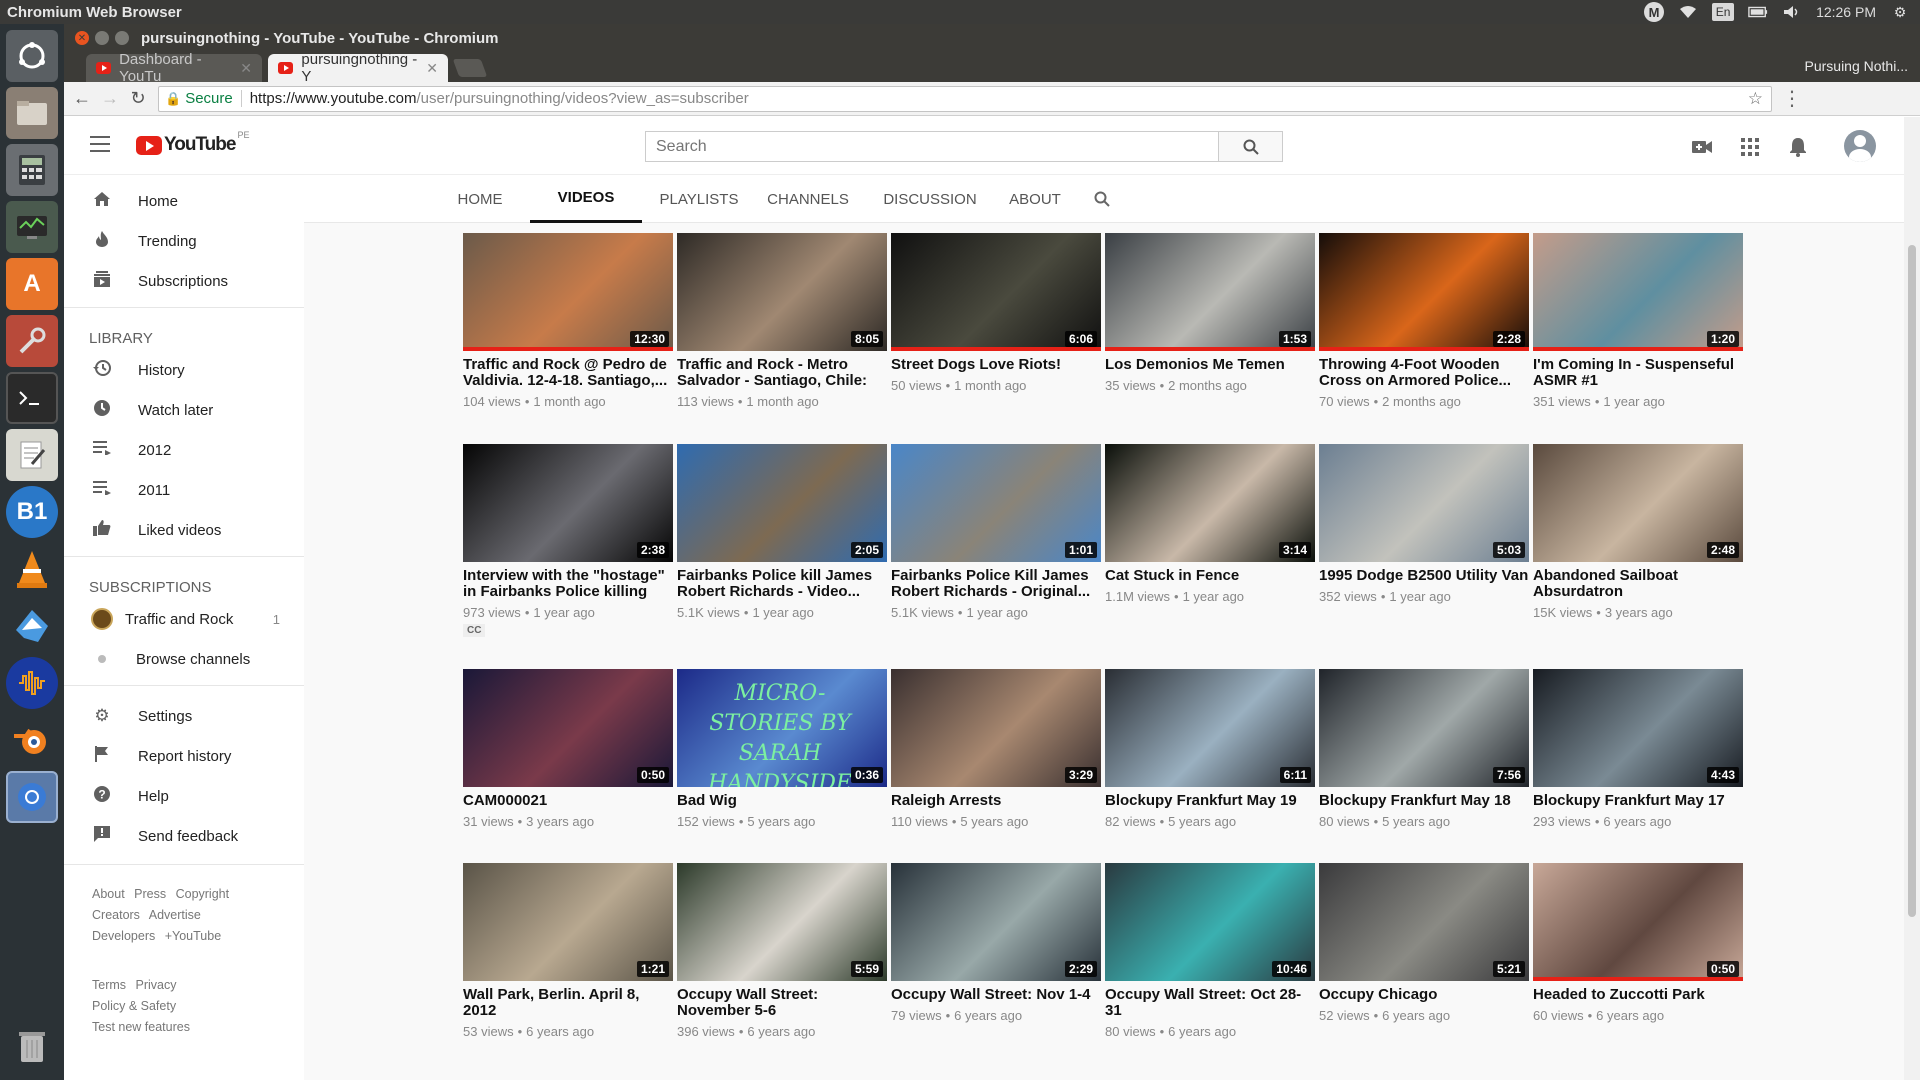 Image resolution: width=1920 pixels, height=1080 pixels. Describe the element at coordinates (782, 801) in the screenshot. I see `video-title: Bad Wig` at that location.